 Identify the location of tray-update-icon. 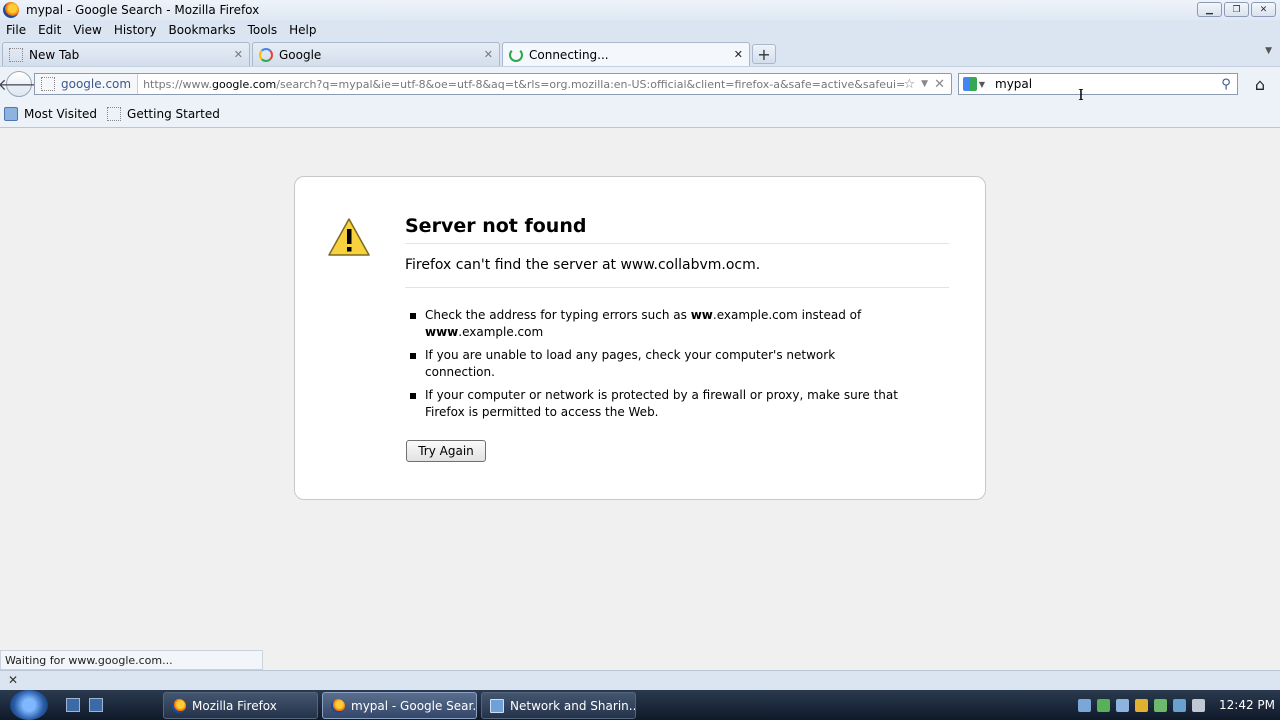
(1103, 705).